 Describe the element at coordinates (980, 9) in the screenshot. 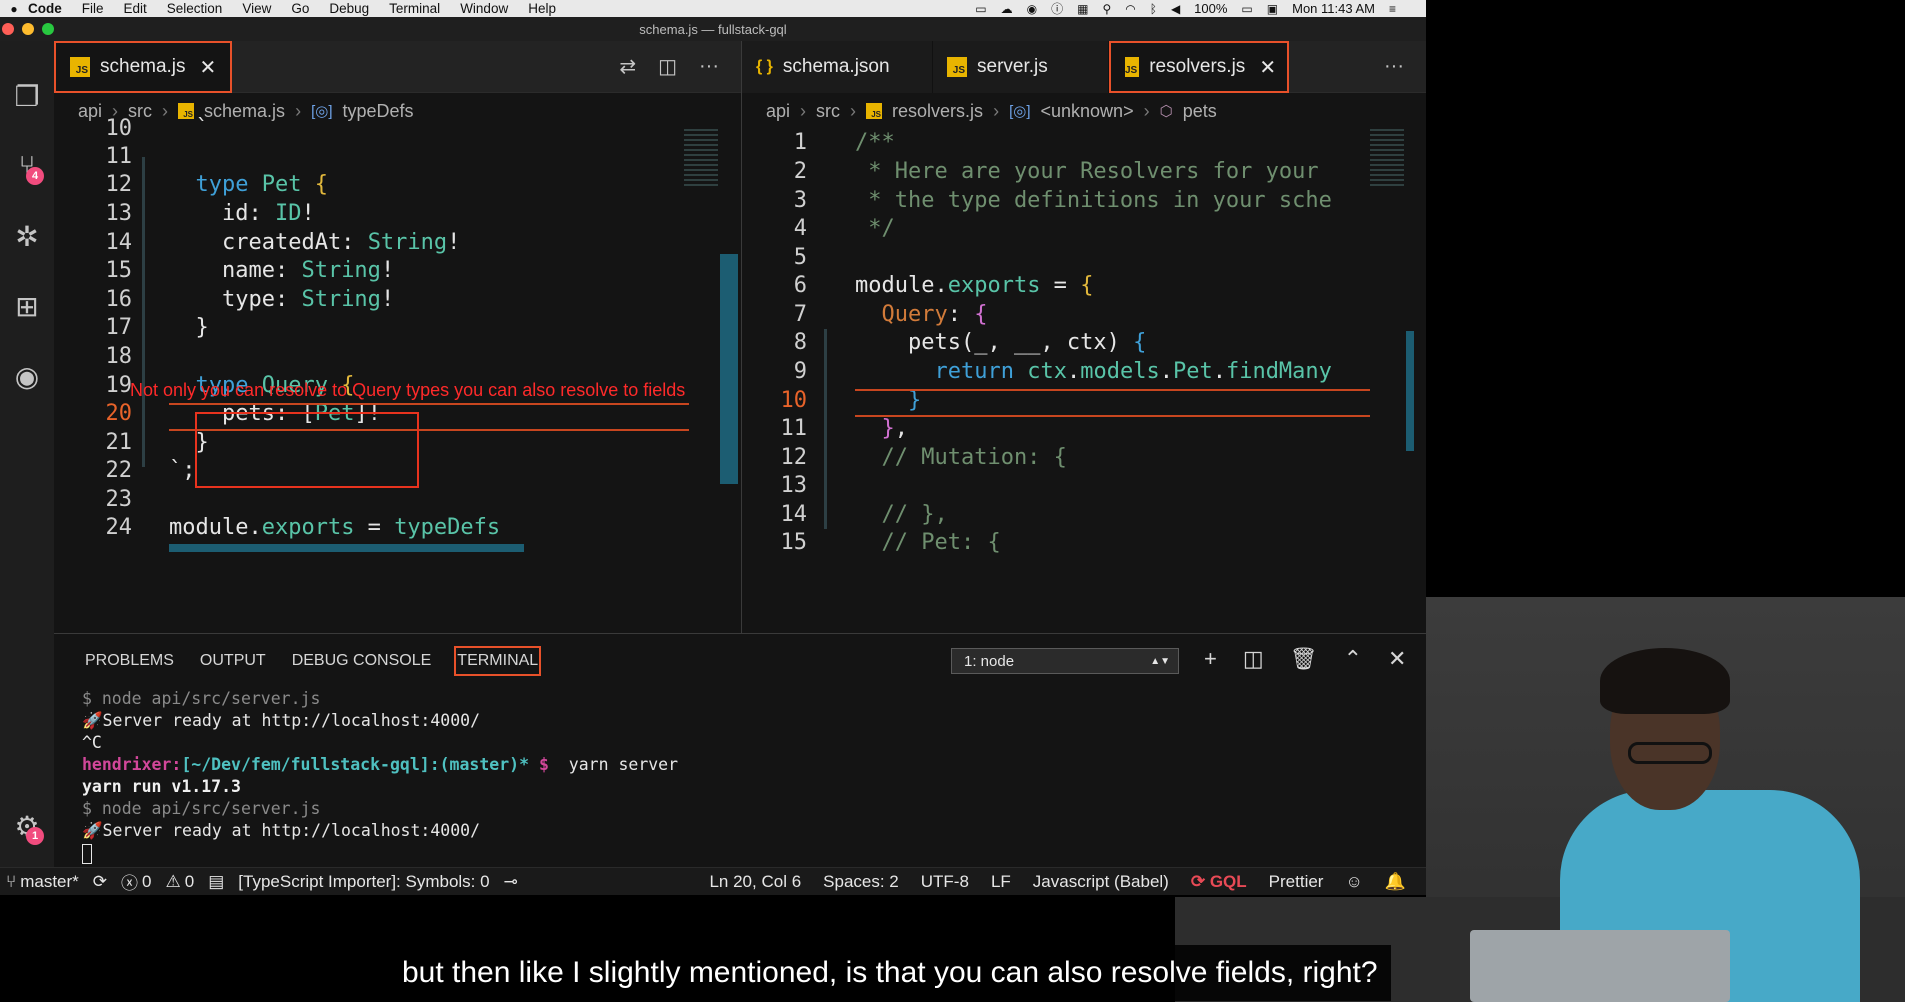

I see `display-icon: ▭` at that location.